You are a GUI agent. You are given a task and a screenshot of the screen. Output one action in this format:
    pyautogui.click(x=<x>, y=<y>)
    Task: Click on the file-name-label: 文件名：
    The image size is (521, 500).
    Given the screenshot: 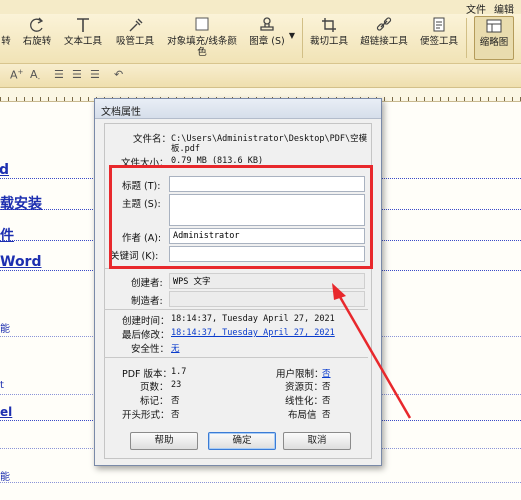 What is the action you would take?
    pyautogui.click(x=152, y=139)
    